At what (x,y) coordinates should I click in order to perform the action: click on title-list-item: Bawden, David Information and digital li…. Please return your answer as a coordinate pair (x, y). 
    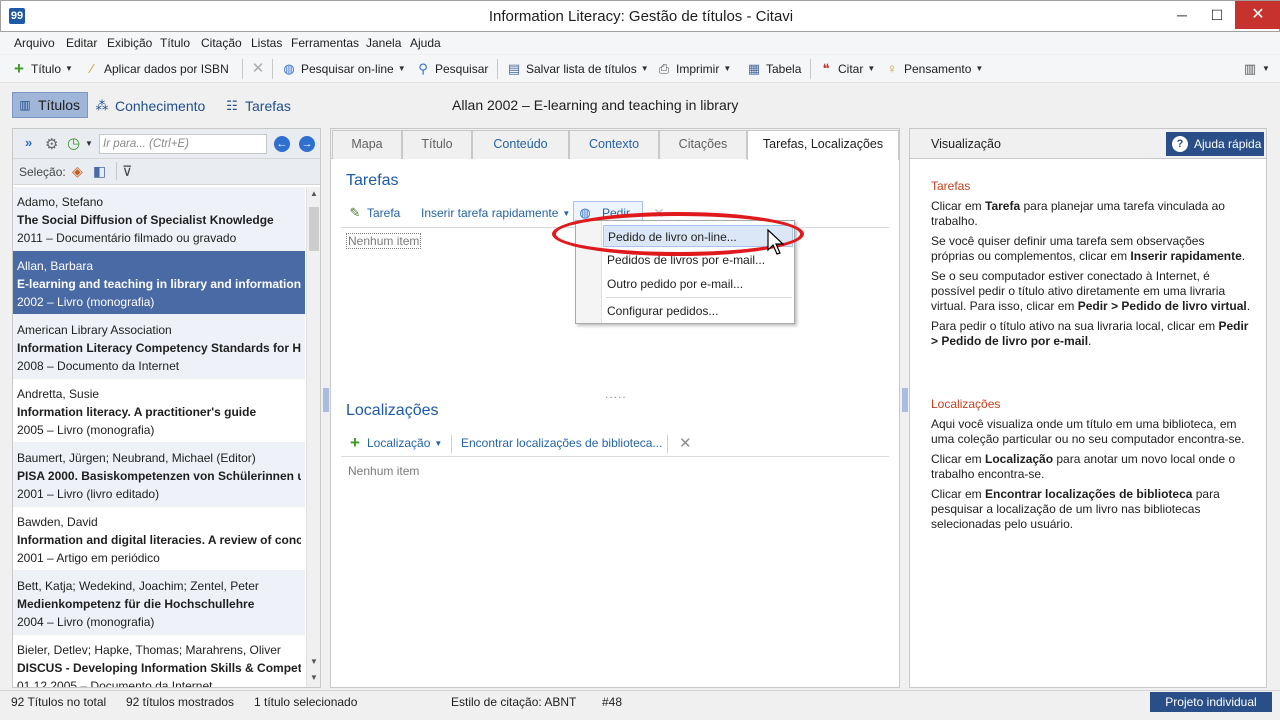
    Looking at the image, I should click on (159, 539).